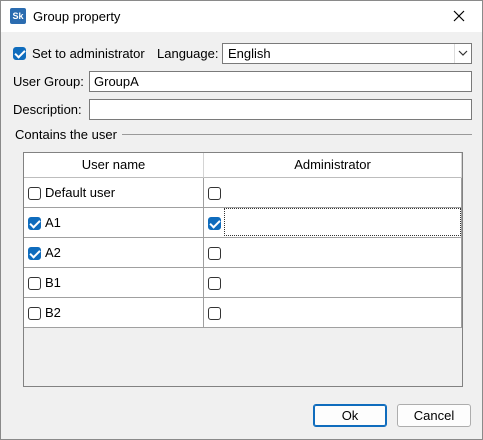 This screenshot has height=440, width=483. I want to click on close-button, so click(459, 16).